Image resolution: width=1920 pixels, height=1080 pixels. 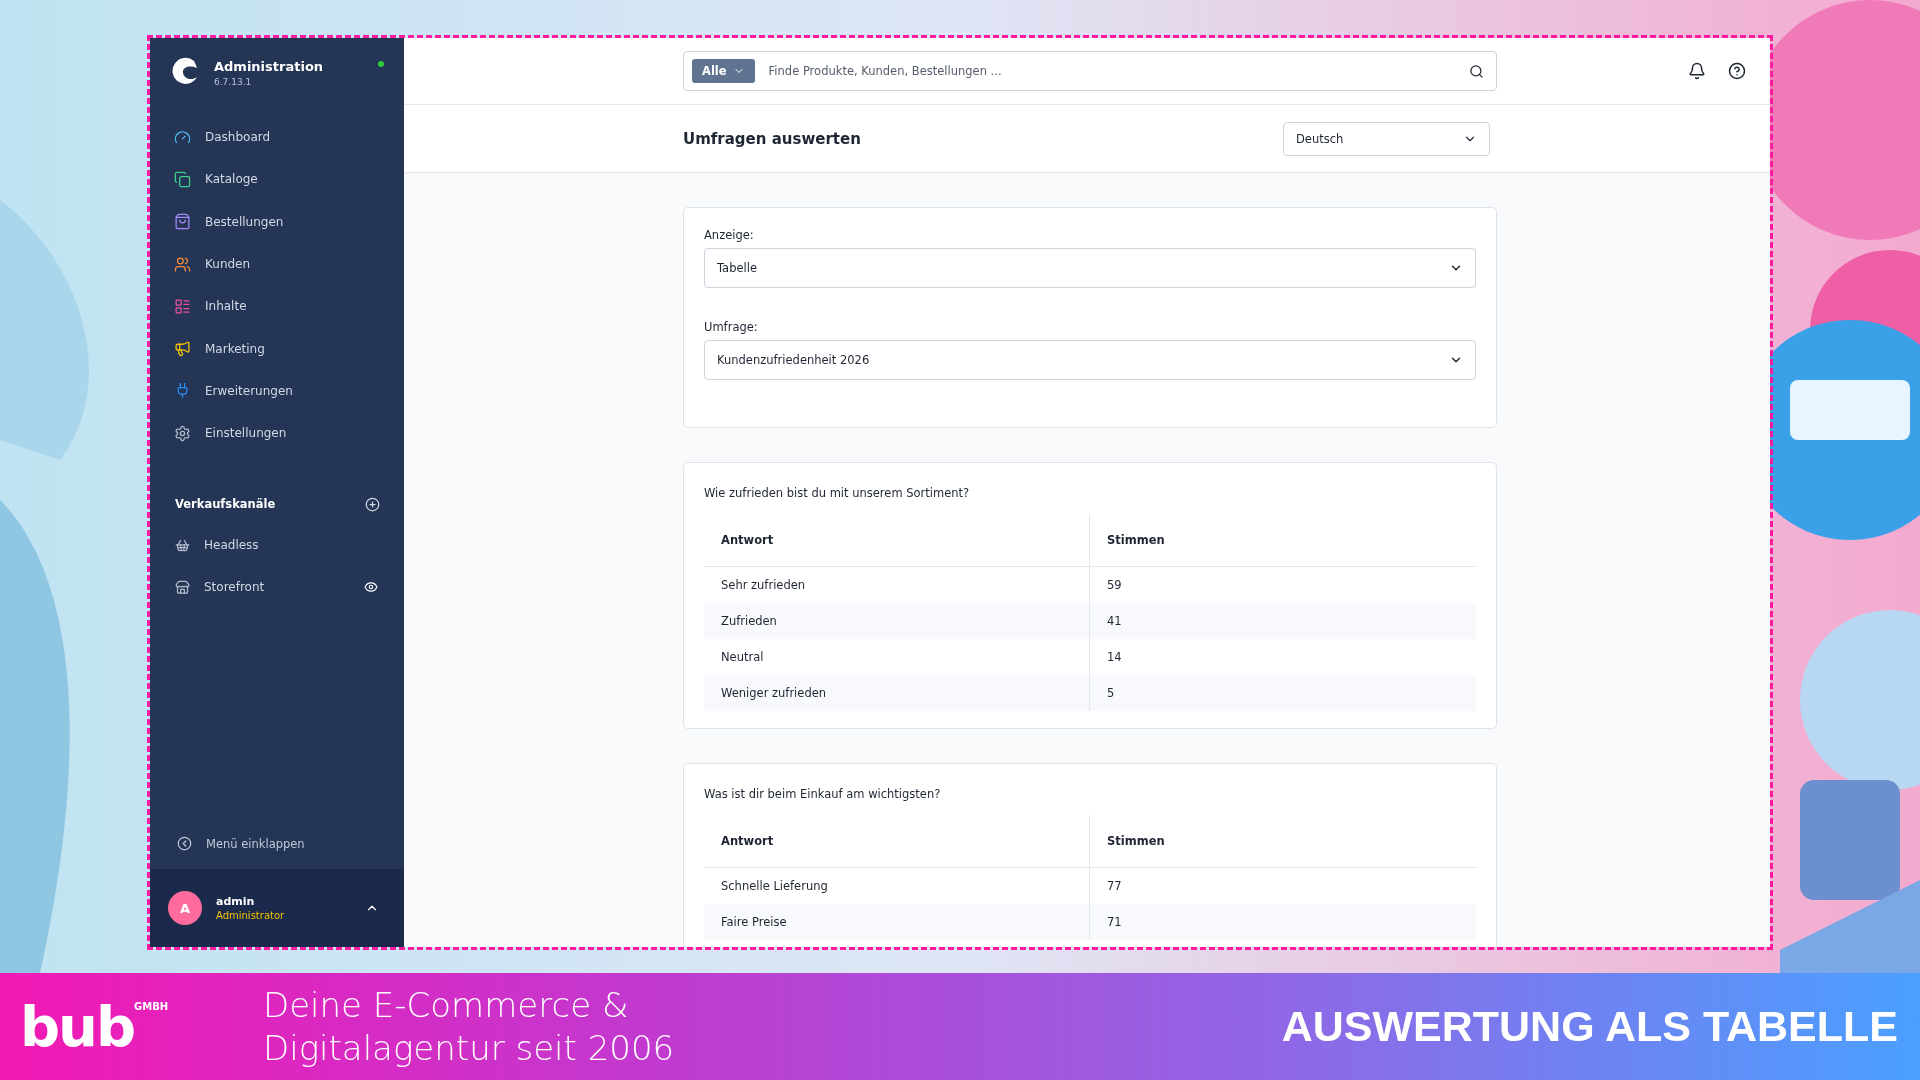 What do you see at coordinates (251, 915) in the screenshot?
I see `user-role: Administrator` at bounding box center [251, 915].